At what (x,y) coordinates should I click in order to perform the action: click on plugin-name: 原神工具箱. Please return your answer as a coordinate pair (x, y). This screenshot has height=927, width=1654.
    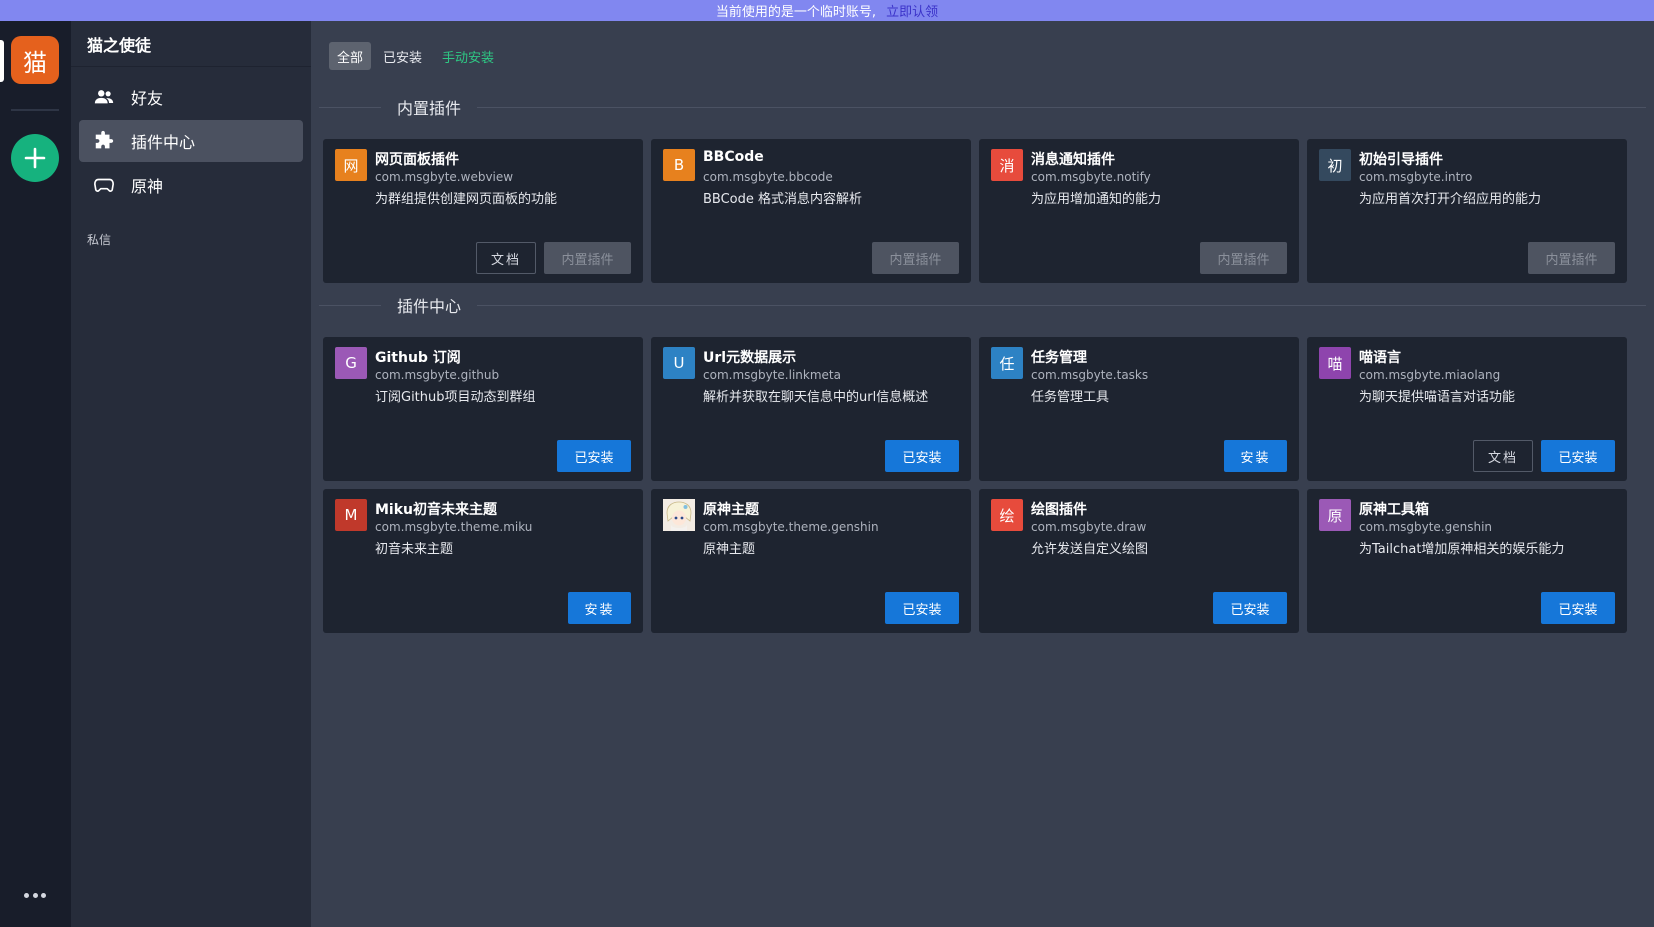
    Looking at the image, I should click on (1394, 510).